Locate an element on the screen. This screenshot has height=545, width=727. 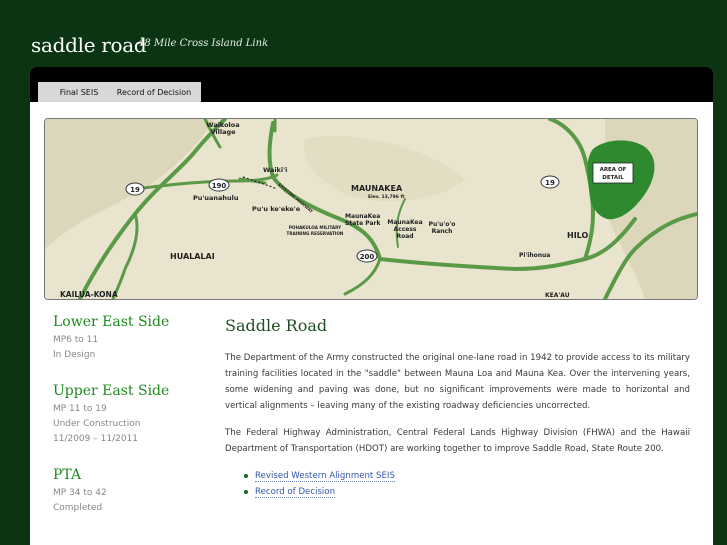
label-mk-state-park-1: MaunaKea is located at coordinates (362, 216).